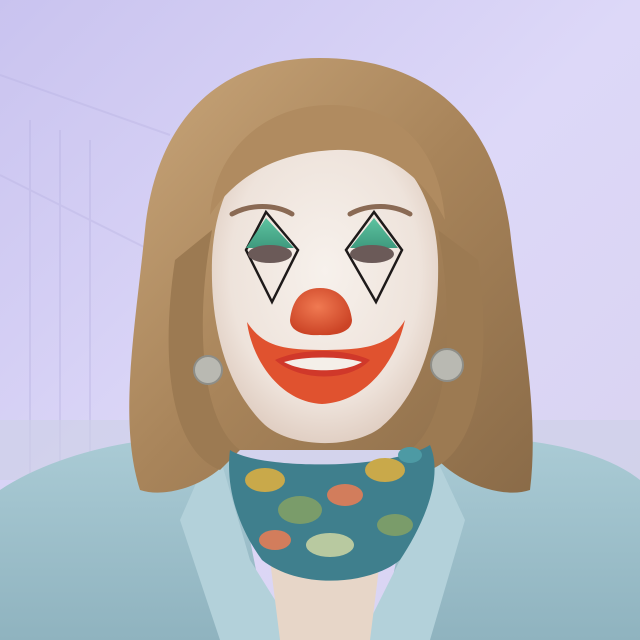  What do you see at coordinates (208, 370) in the screenshot?
I see `earring-left` at bounding box center [208, 370].